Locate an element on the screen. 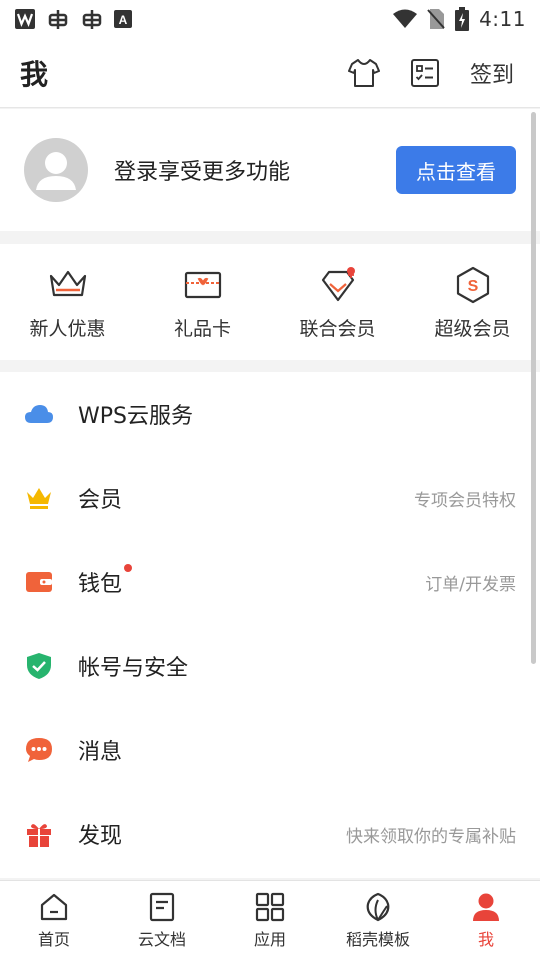 This screenshot has width=540, height=960. wallet-label-text: 钱包 is located at coordinates (100, 584).